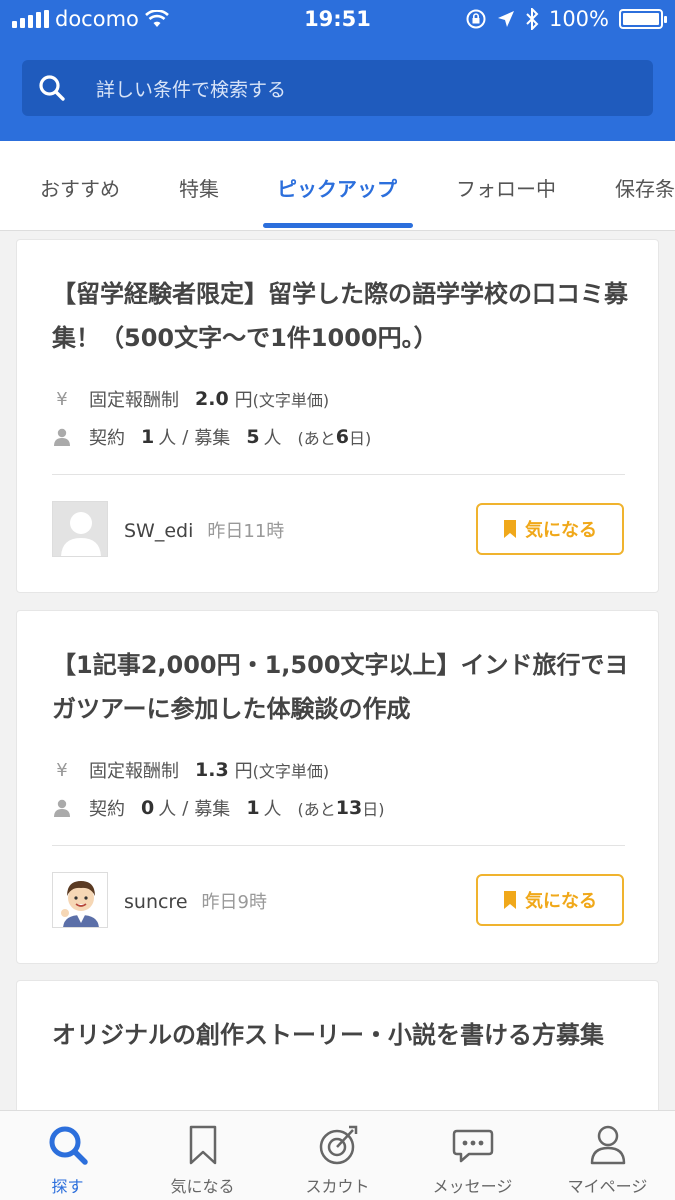 This screenshot has height=1200, width=675. I want to click on target-icon, so click(338, 1145).